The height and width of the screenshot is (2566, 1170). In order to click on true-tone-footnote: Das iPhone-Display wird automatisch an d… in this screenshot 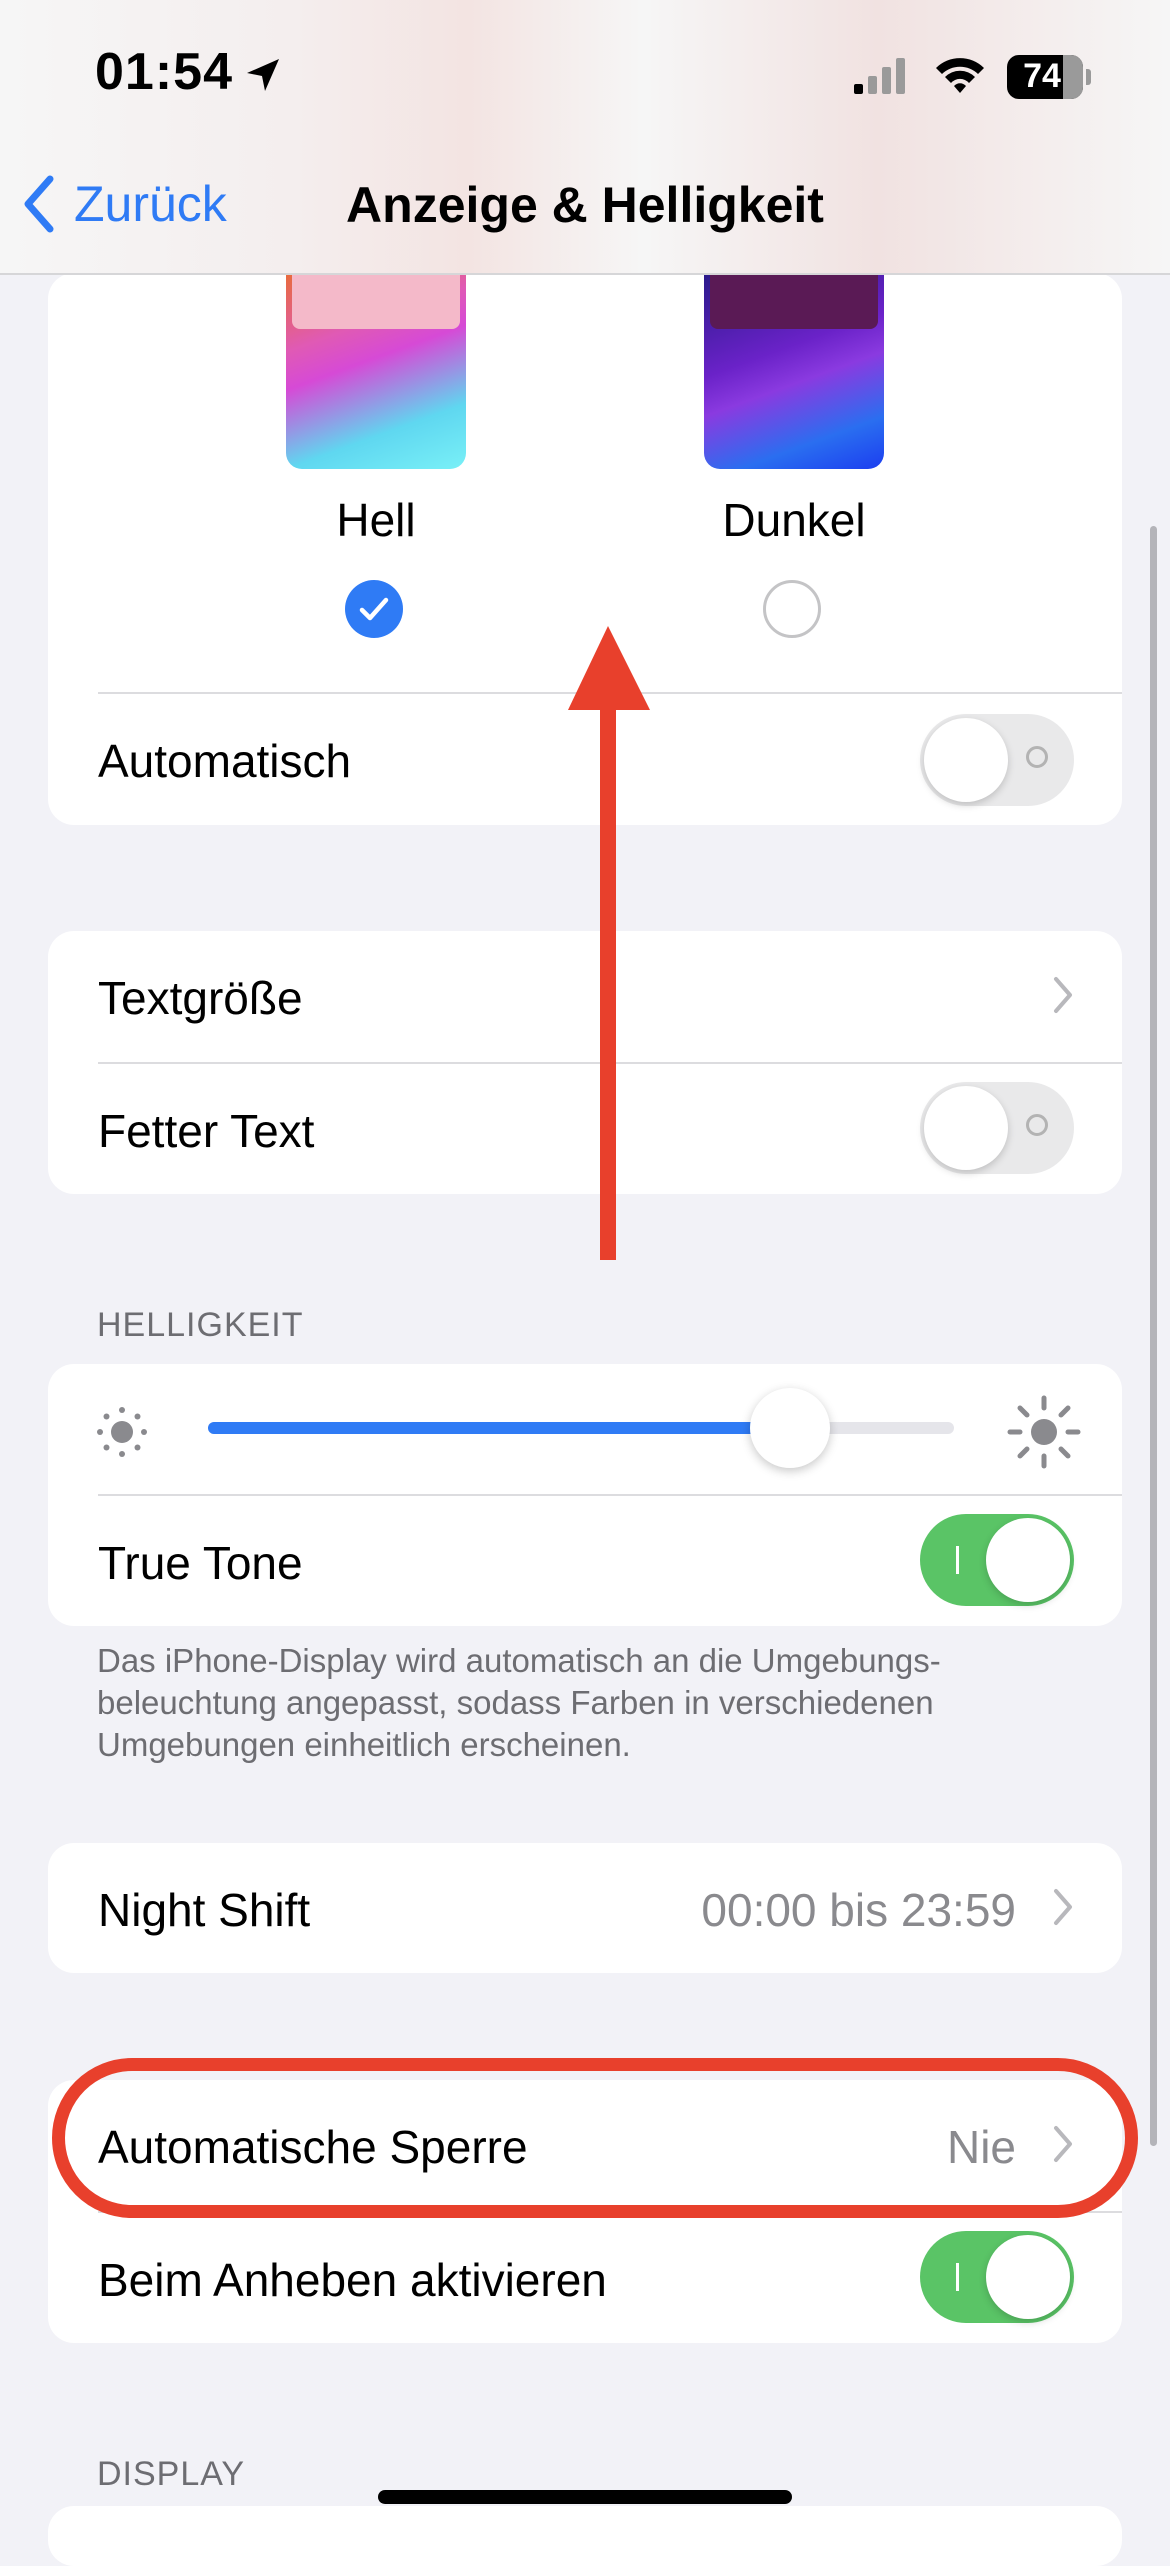, I will do `click(519, 1702)`.